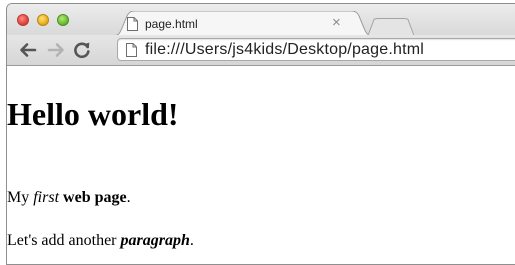  What do you see at coordinates (95, 197) in the screenshot?
I see `strong-web-page: web page` at bounding box center [95, 197].